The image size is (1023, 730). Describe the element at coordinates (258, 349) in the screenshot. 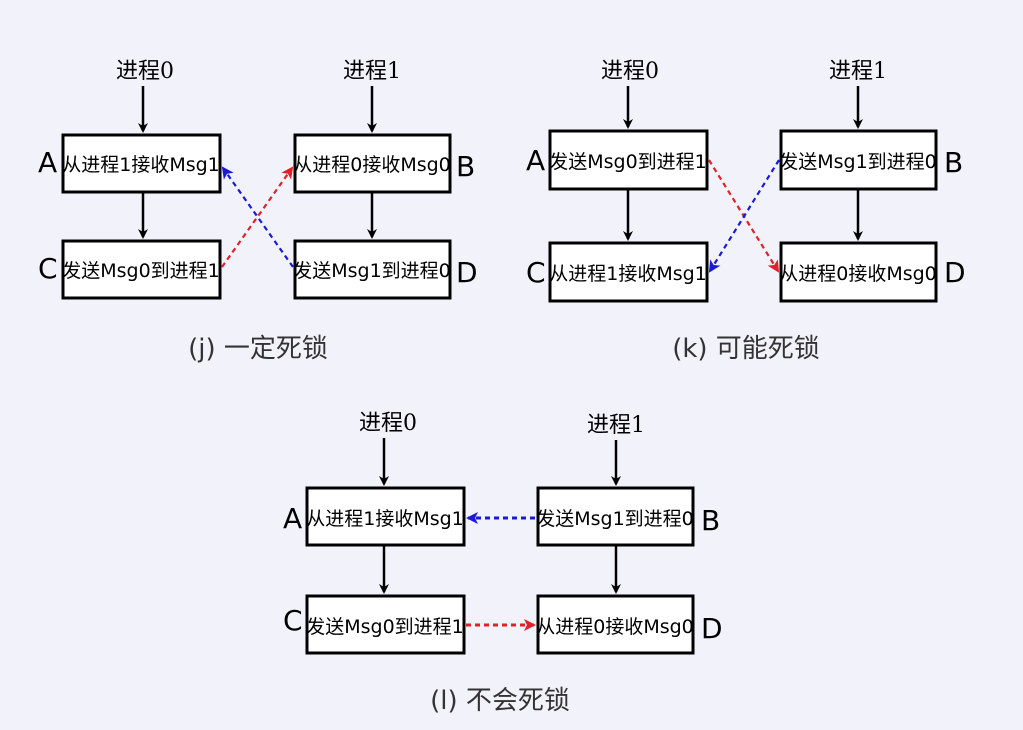

I see `caption-j: (j) 一定死锁` at that location.